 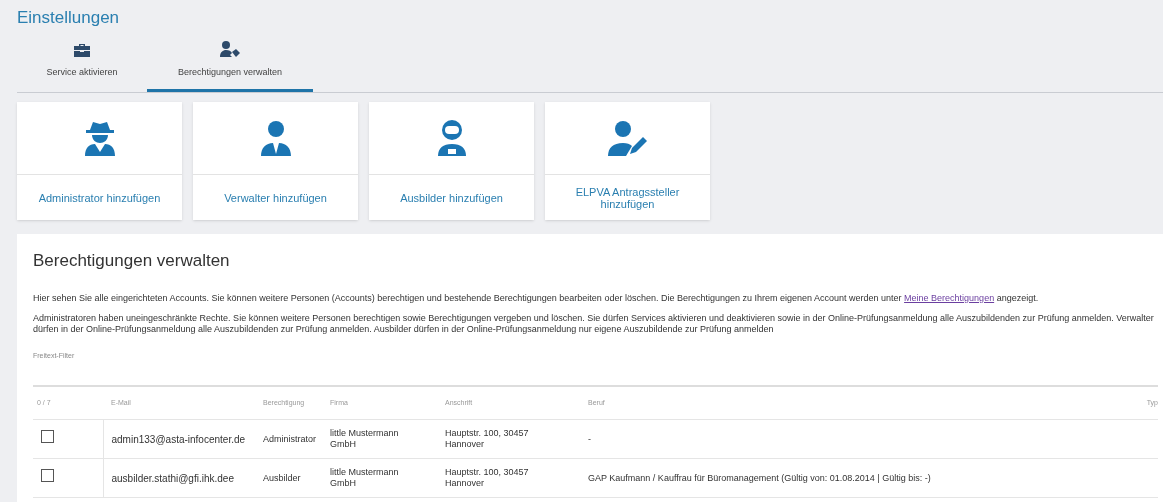 What do you see at coordinates (536, 298) in the screenshot?
I see `intro-text: Hier sehen Sie alle eingerichteten Accounts. Sie können weitere Personen (Accounts) berechtigen und bestehende Berechtigungen bearbeiten oder löschen. Die Berechtigungen zu Ihrem eigenen Account werden unter Meine Berechtigungen angezeigt.` at bounding box center [536, 298].